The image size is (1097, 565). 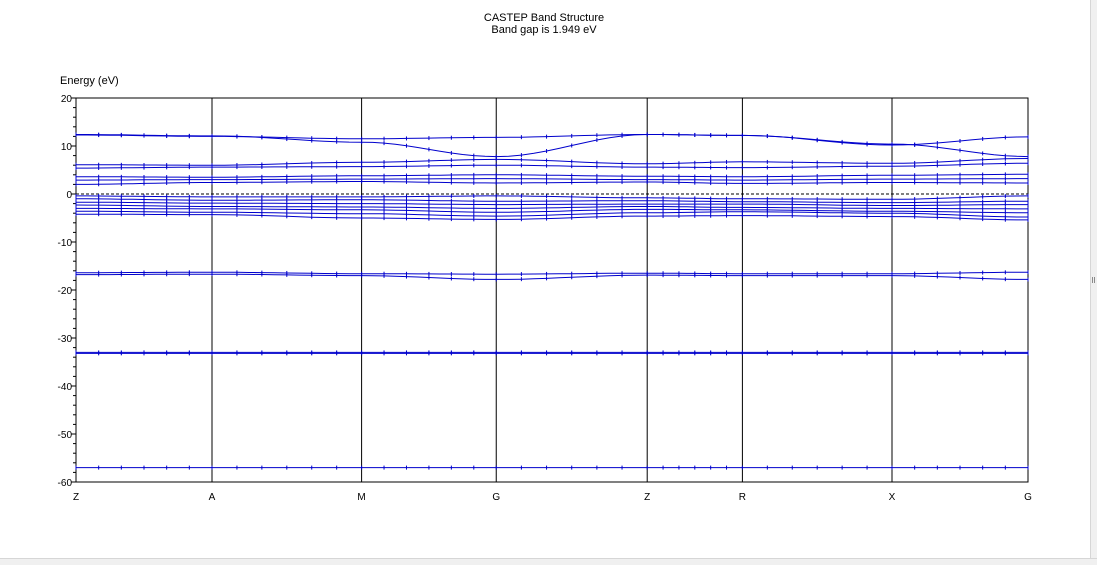 I want to click on y-tick-label: -20, so click(x=65, y=291).